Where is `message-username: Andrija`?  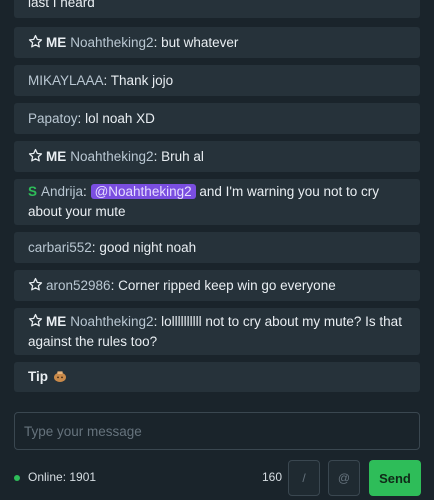
message-username: Andrija is located at coordinates (62, 191).